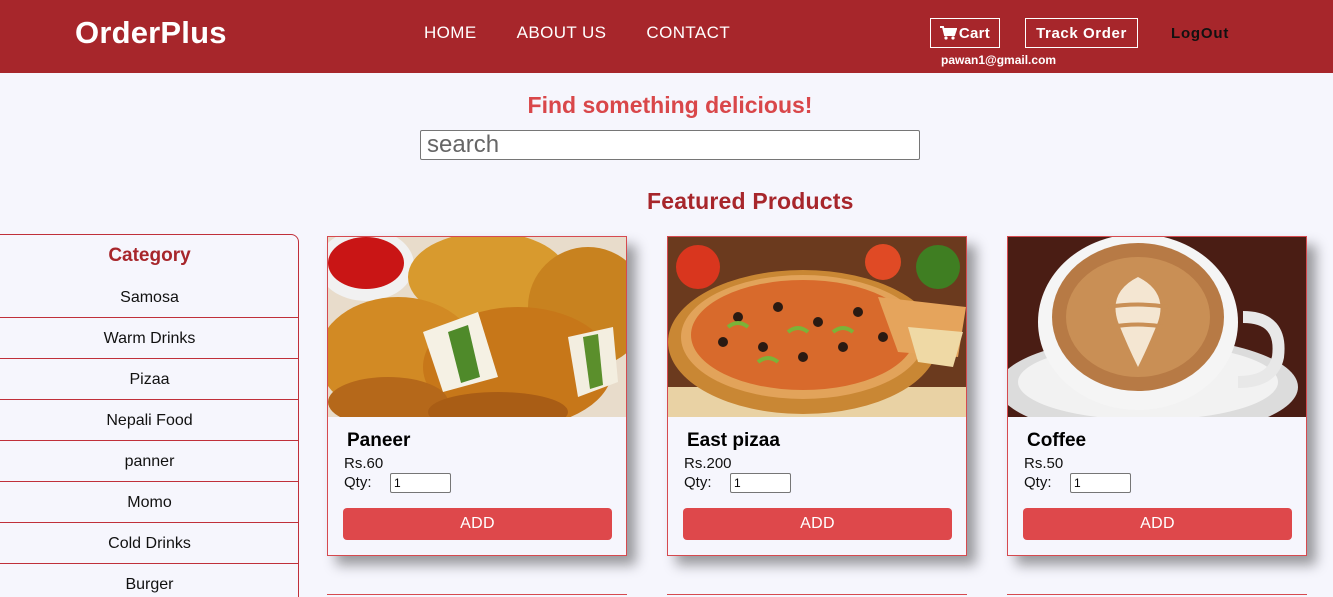  Describe the element at coordinates (750, 201) in the screenshot. I see `featured-products-title: Featured Products` at that location.